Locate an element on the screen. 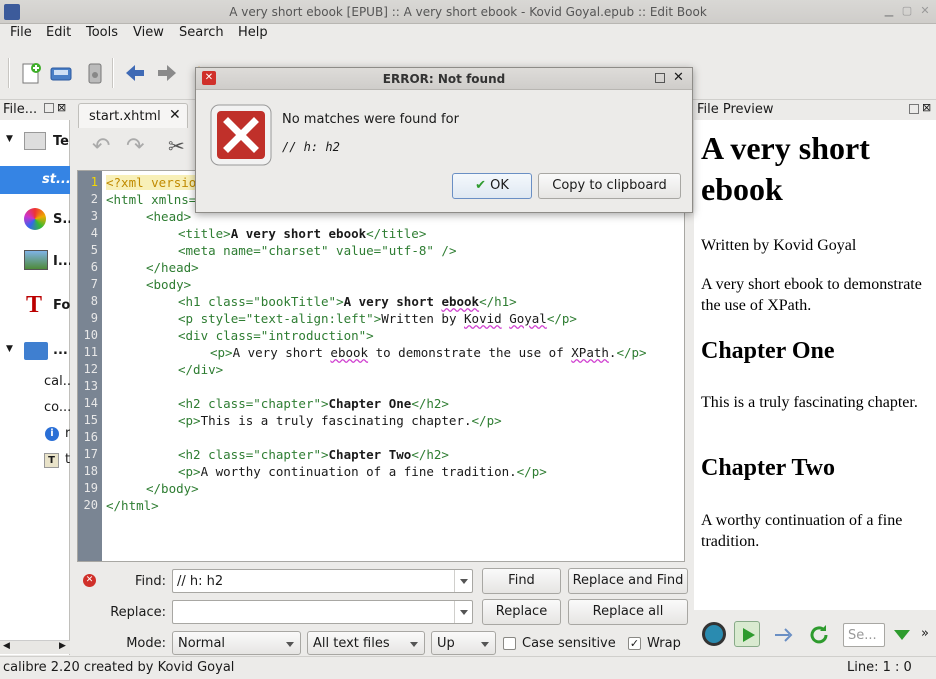 Image resolution: width=936 pixels, height=679 pixels. window-title: A very short ebook [EPUB] : is located at coordinates (468, 12).